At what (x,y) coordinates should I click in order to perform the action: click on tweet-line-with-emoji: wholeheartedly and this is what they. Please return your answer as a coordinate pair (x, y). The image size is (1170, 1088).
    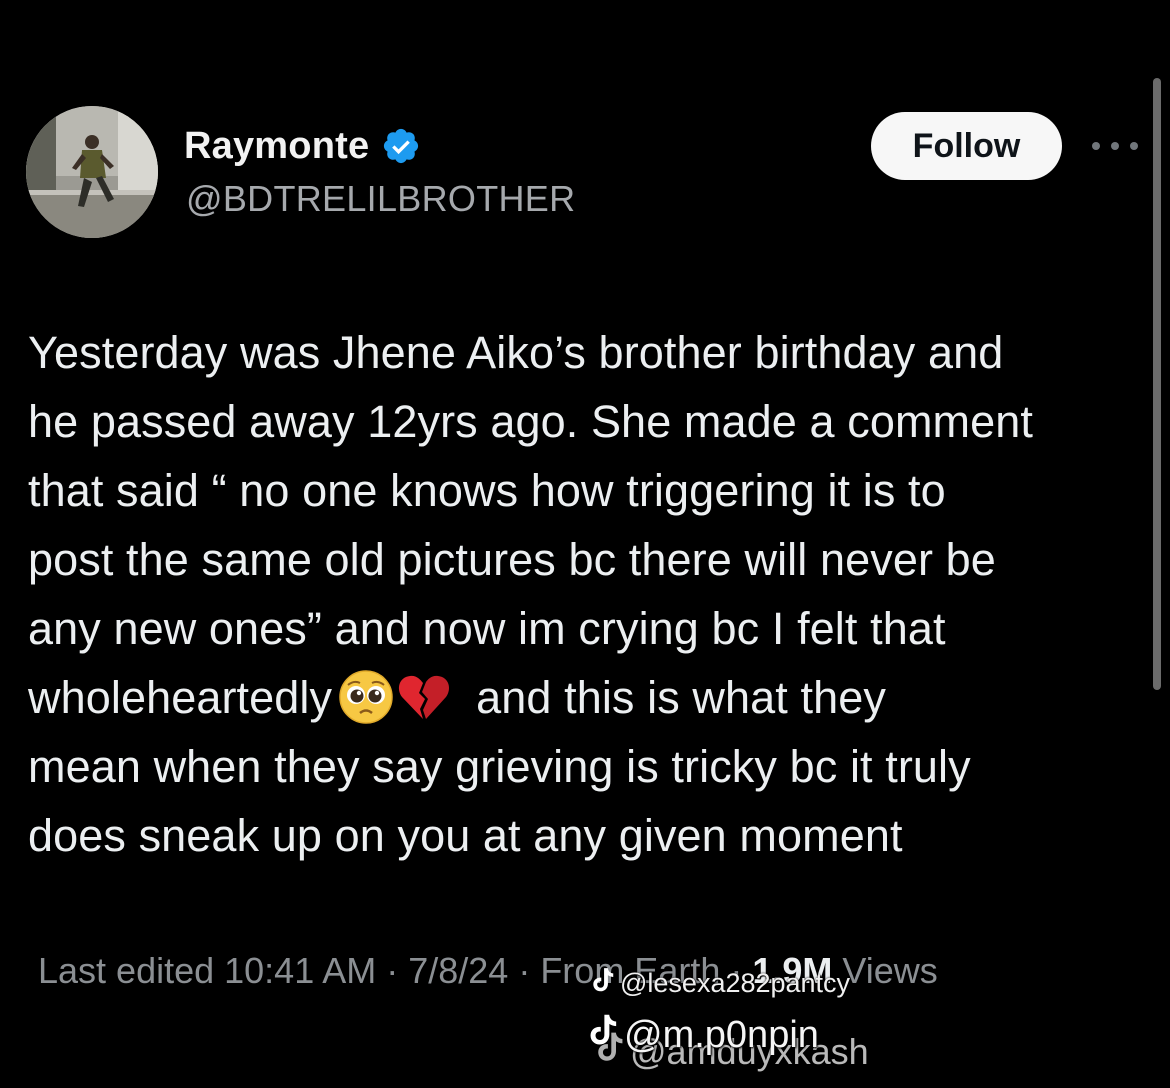
    Looking at the image, I should click on (588, 697).